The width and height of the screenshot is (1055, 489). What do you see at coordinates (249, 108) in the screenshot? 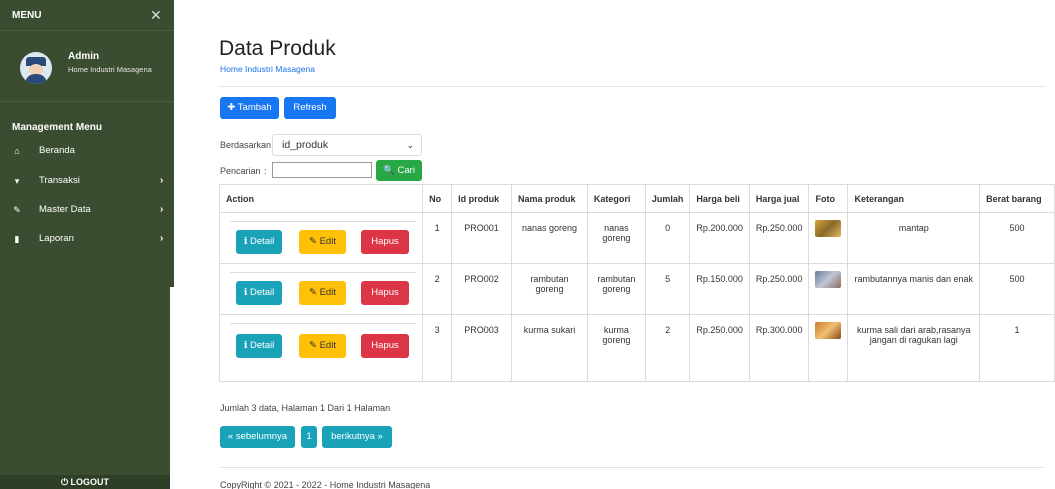
I see `add-button: ✚ Tambah` at bounding box center [249, 108].